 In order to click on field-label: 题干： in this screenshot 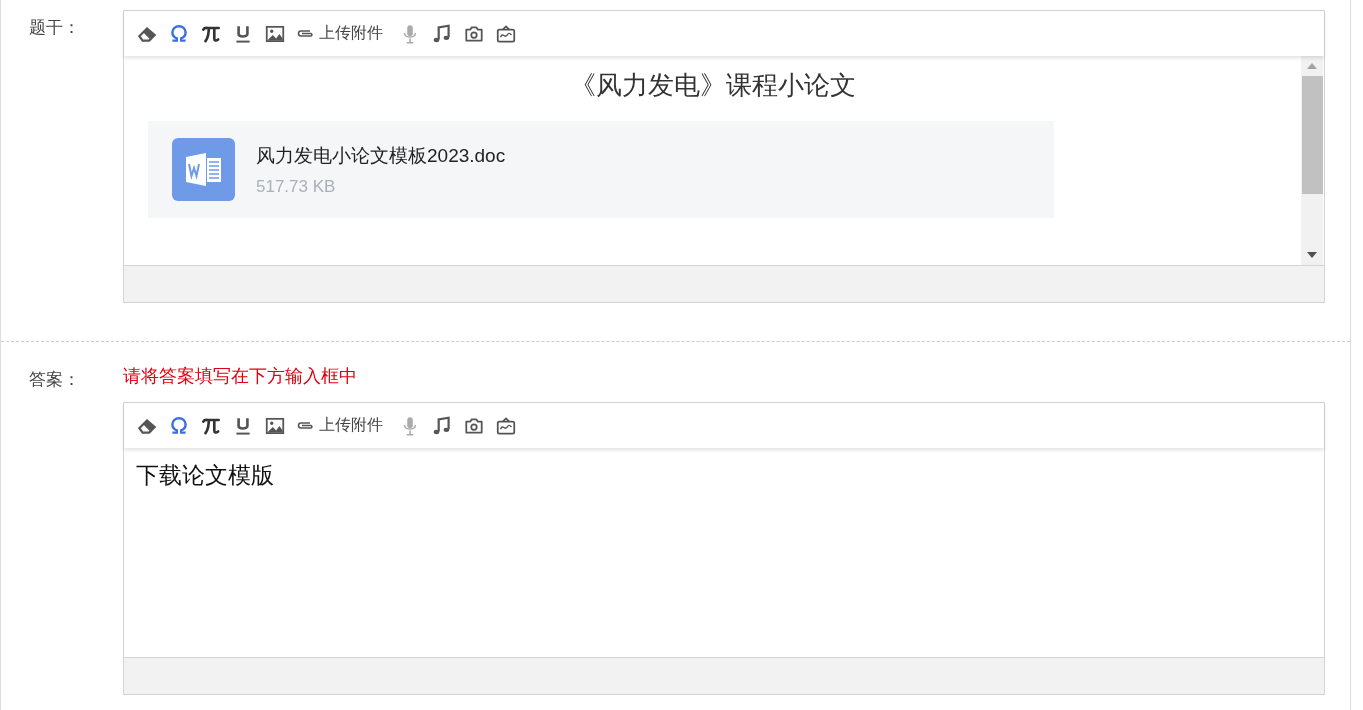, I will do `click(55, 28)`.